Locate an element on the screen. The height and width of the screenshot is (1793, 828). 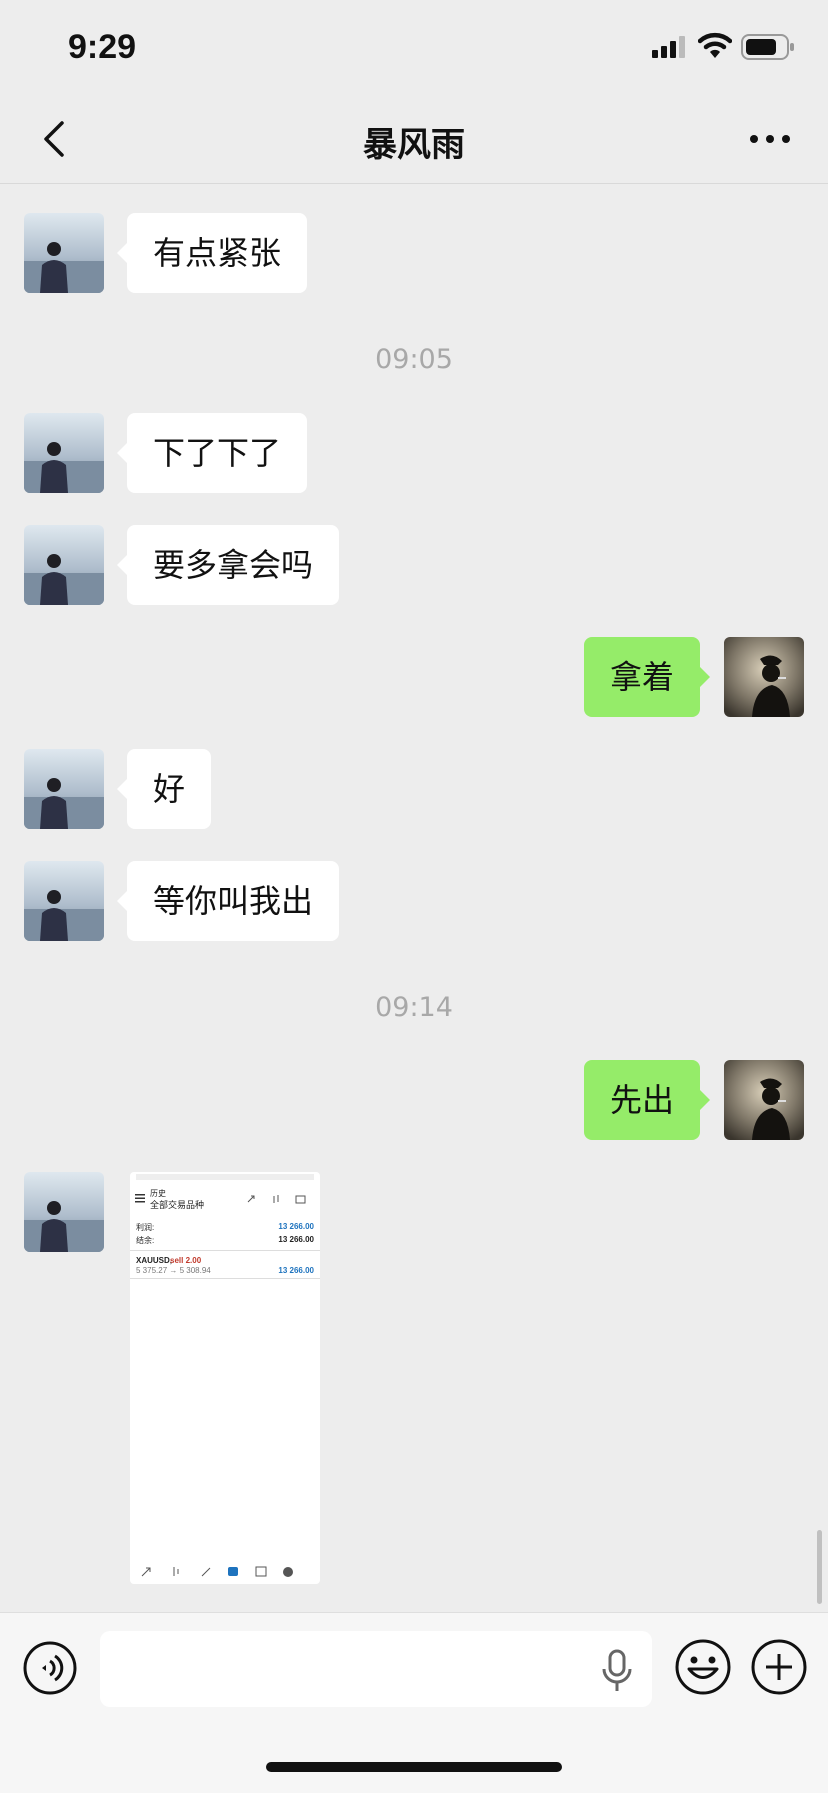
wifi-icon is located at coordinates (715, 45).